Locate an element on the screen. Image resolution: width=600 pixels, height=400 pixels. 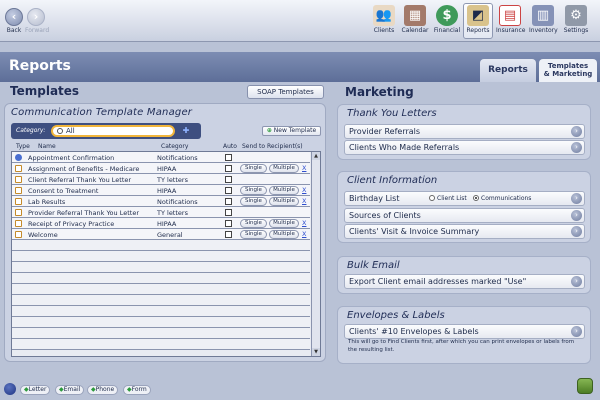
template-name: Lab Results is located at coordinates (47, 202).